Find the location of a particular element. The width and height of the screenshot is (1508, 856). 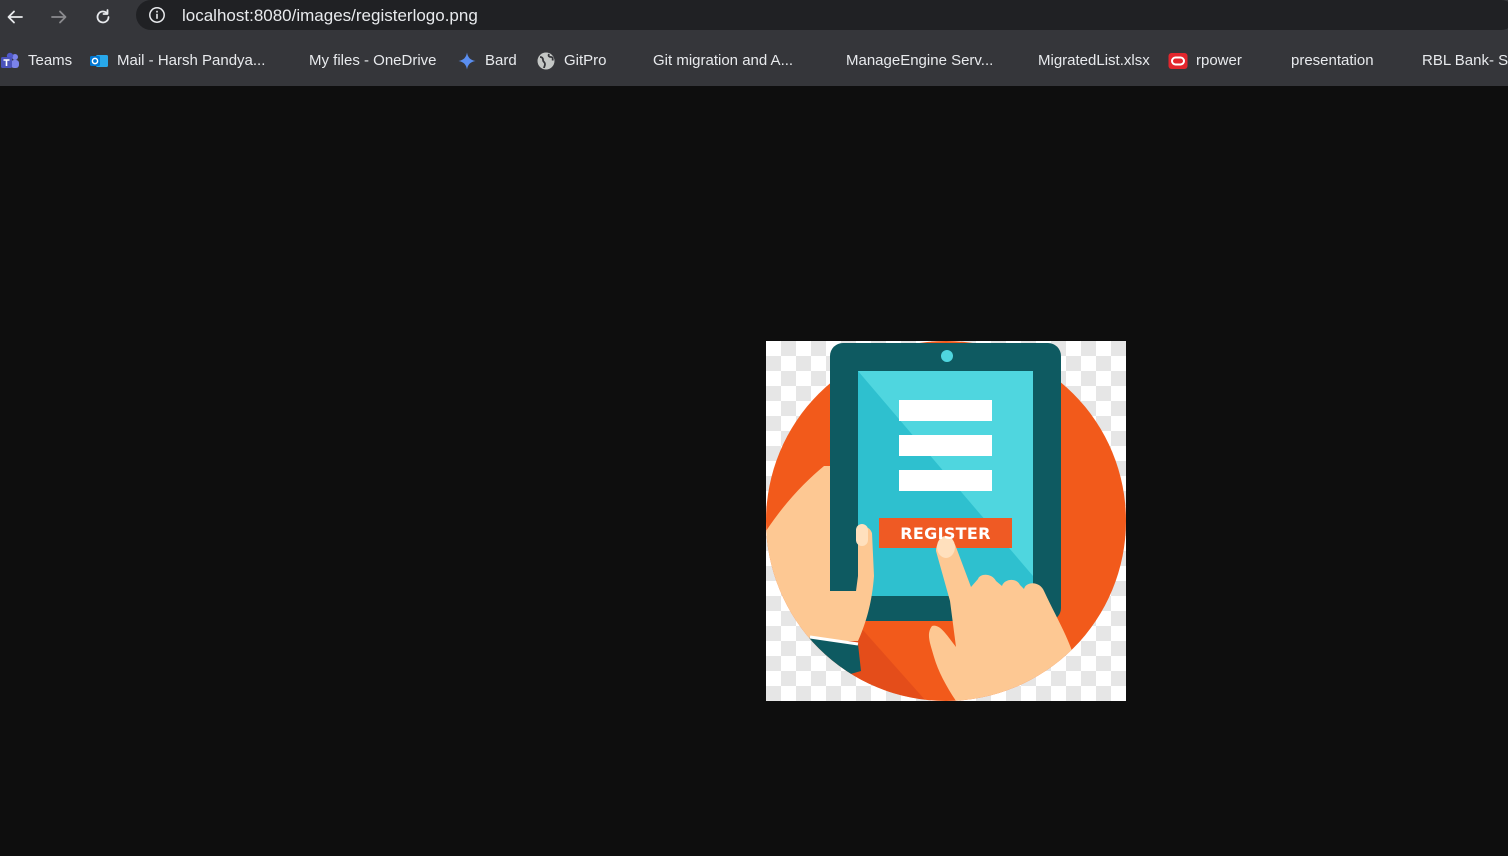

reload-button is located at coordinates (103, 17).